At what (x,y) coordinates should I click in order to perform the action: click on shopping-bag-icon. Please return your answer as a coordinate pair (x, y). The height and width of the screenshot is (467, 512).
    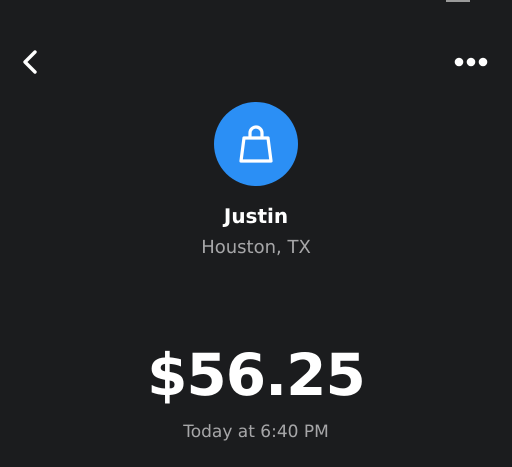
    Looking at the image, I should click on (256, 144).